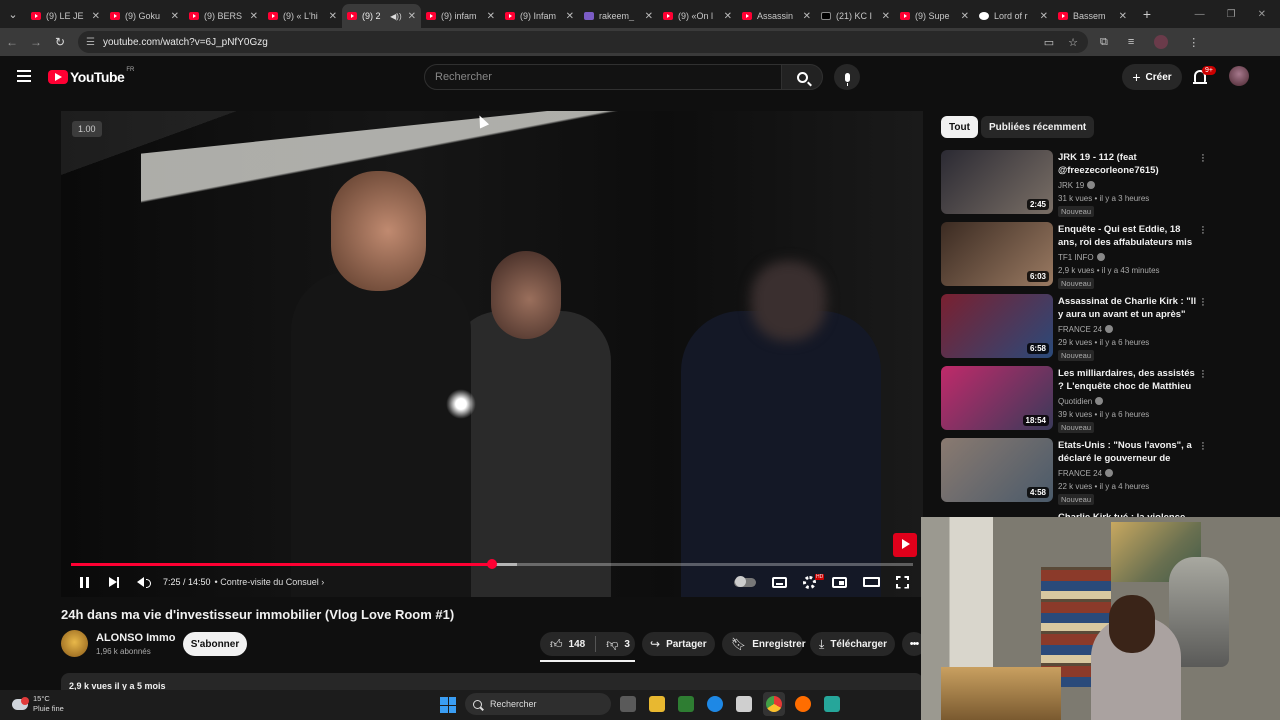 The image size is (1280, 720). What do you see at coordinates (697, 16) in the screenshot?
I see `browser-tab: (9) «On l ✕` at bounding box center [697, 16].